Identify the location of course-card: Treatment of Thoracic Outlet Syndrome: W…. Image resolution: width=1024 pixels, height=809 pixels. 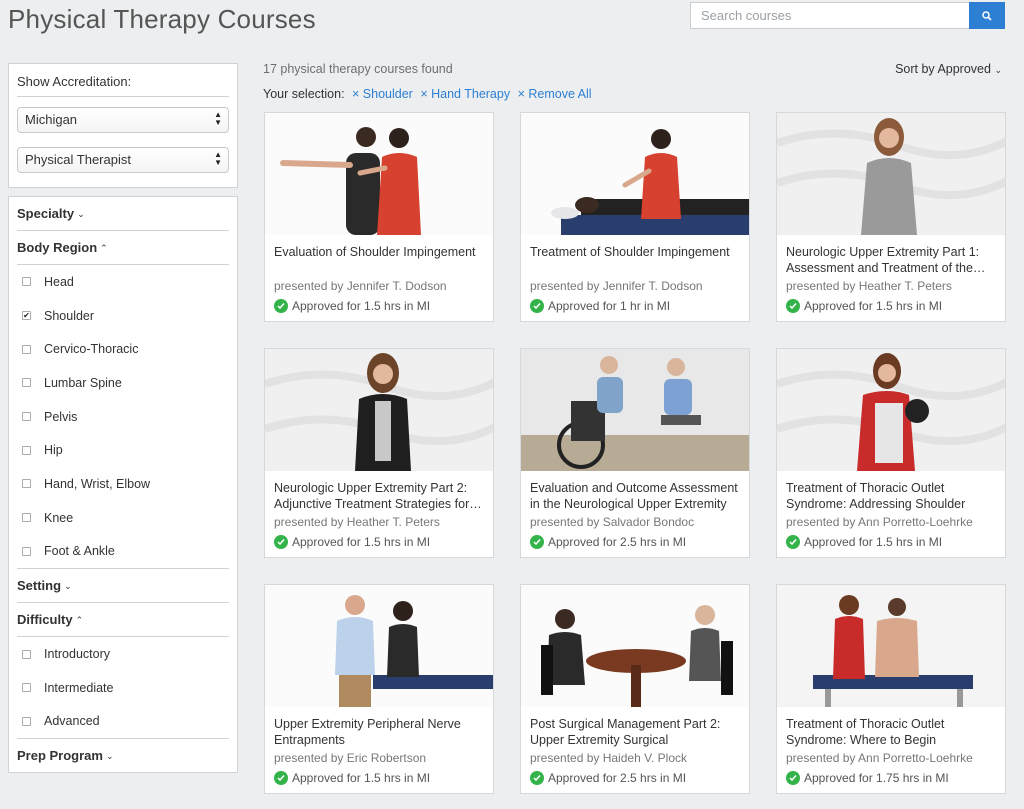
(891, 689).